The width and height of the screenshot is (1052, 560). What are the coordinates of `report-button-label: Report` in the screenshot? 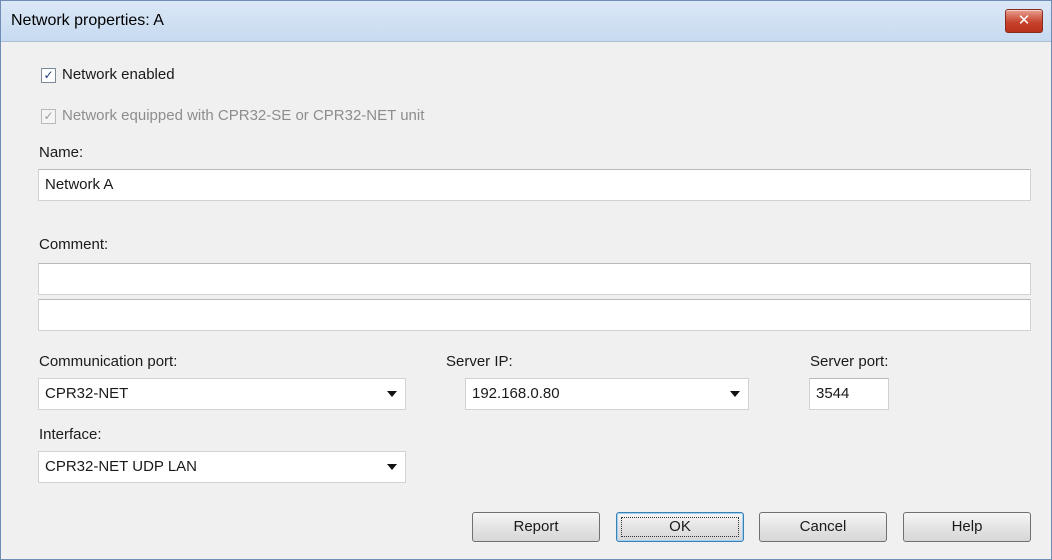 It's located at (536, 526).